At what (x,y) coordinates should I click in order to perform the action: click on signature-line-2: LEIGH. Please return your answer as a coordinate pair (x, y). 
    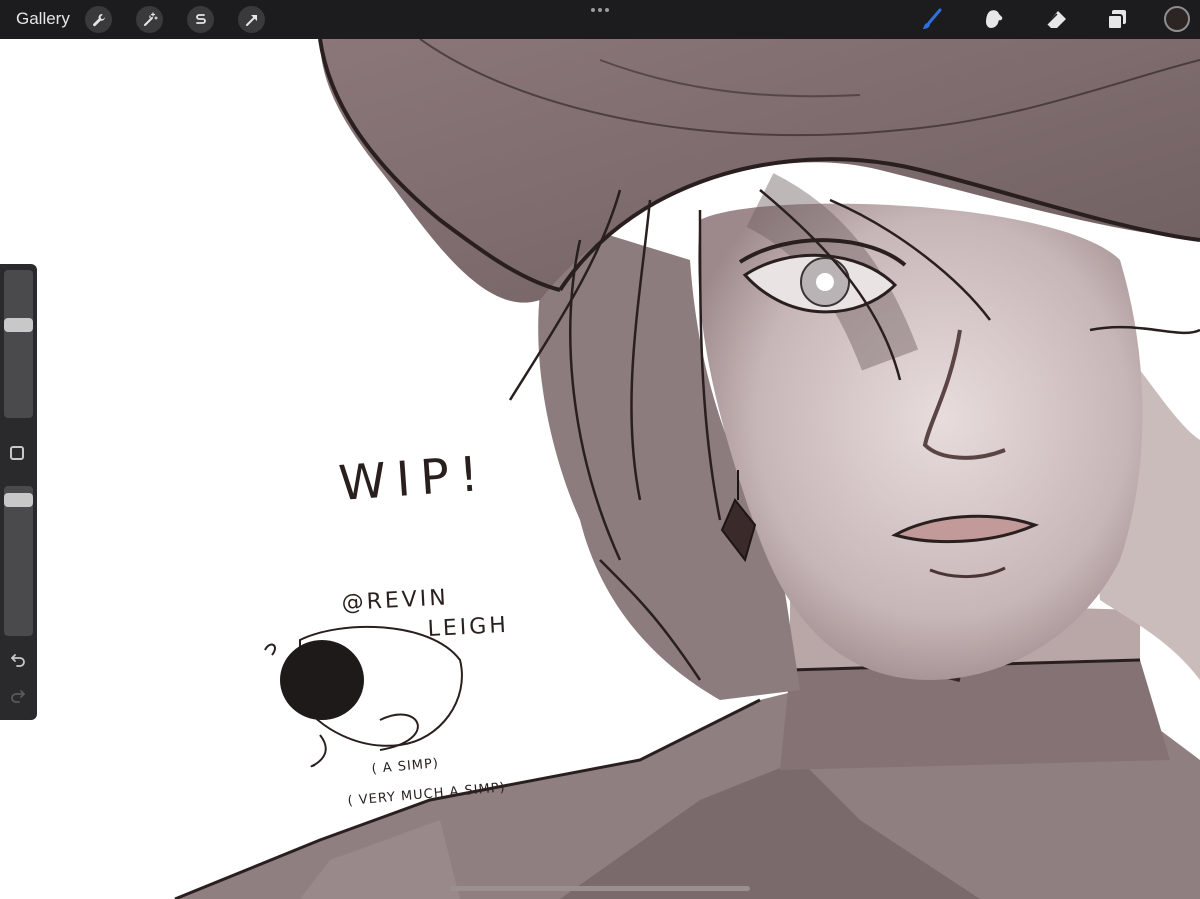
    Looking at the image, I should click on (468, 627).